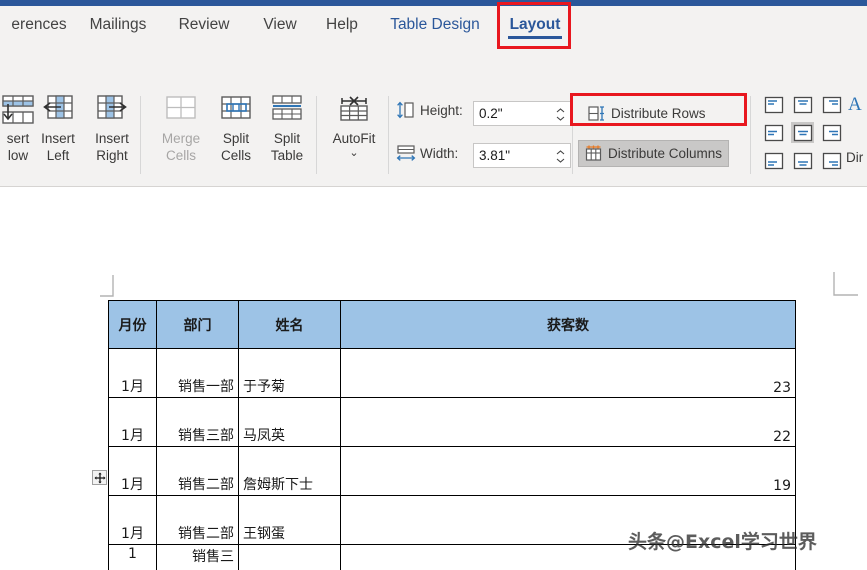  I want to click on align-center-left-button, so click(773, 132).